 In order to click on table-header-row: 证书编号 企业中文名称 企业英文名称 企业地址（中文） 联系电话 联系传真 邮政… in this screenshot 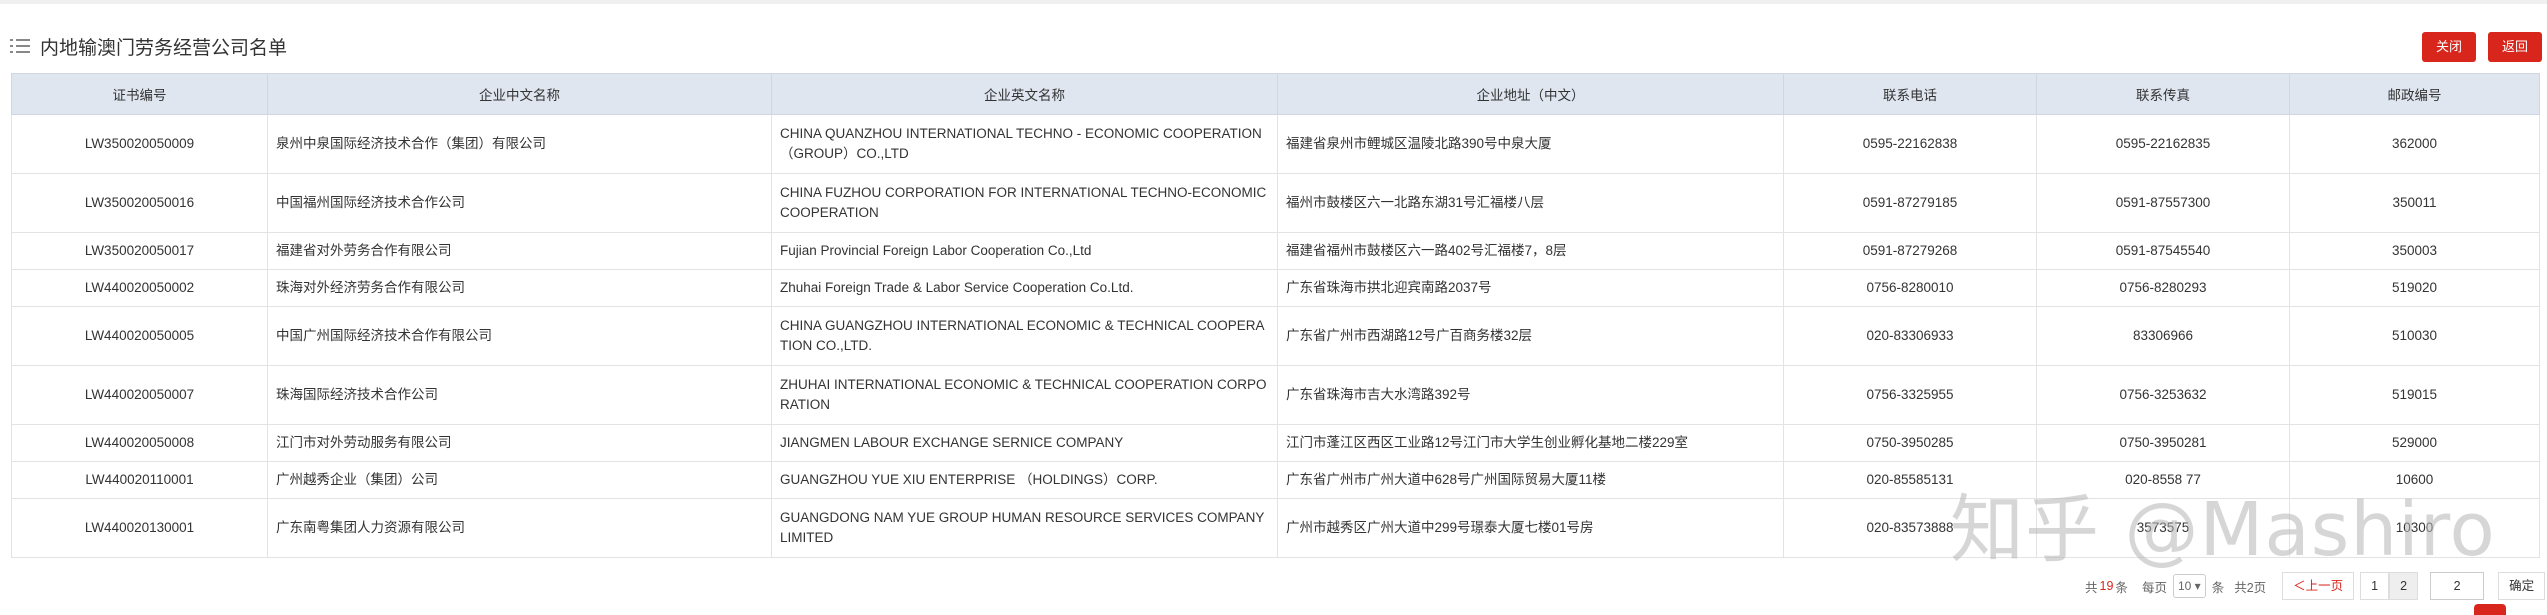, I will do `click(1275, 94)`.